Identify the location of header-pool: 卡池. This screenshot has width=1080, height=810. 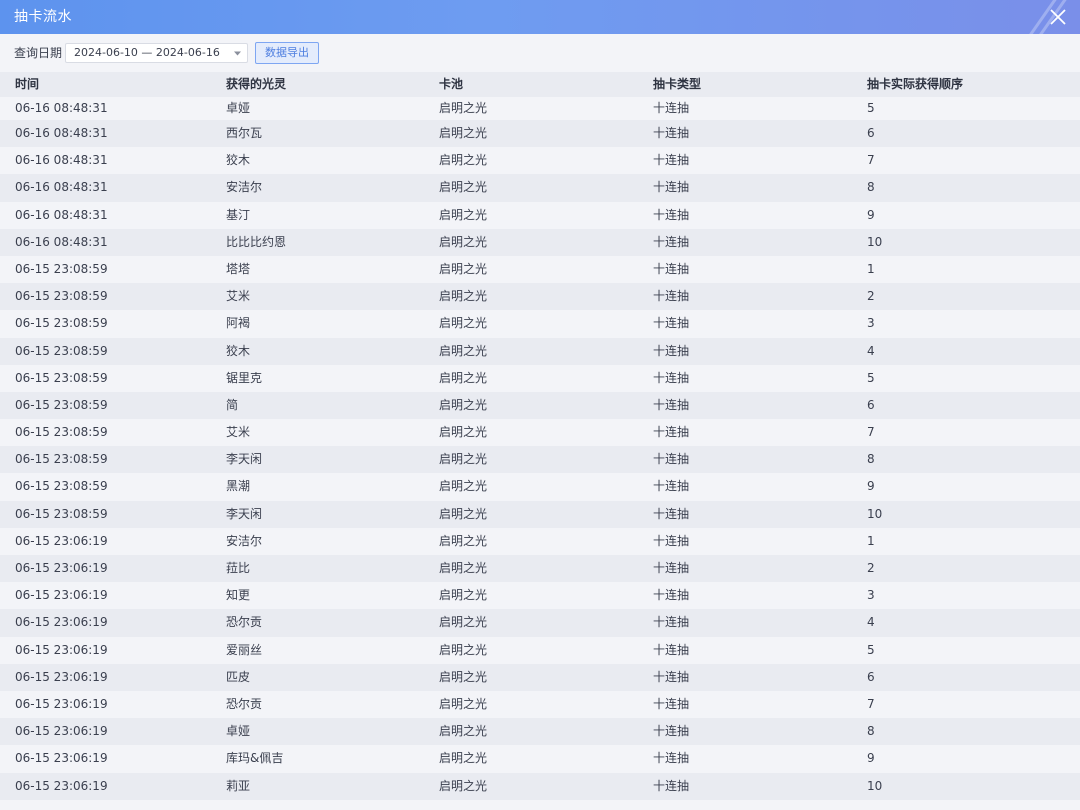
(451, 84).